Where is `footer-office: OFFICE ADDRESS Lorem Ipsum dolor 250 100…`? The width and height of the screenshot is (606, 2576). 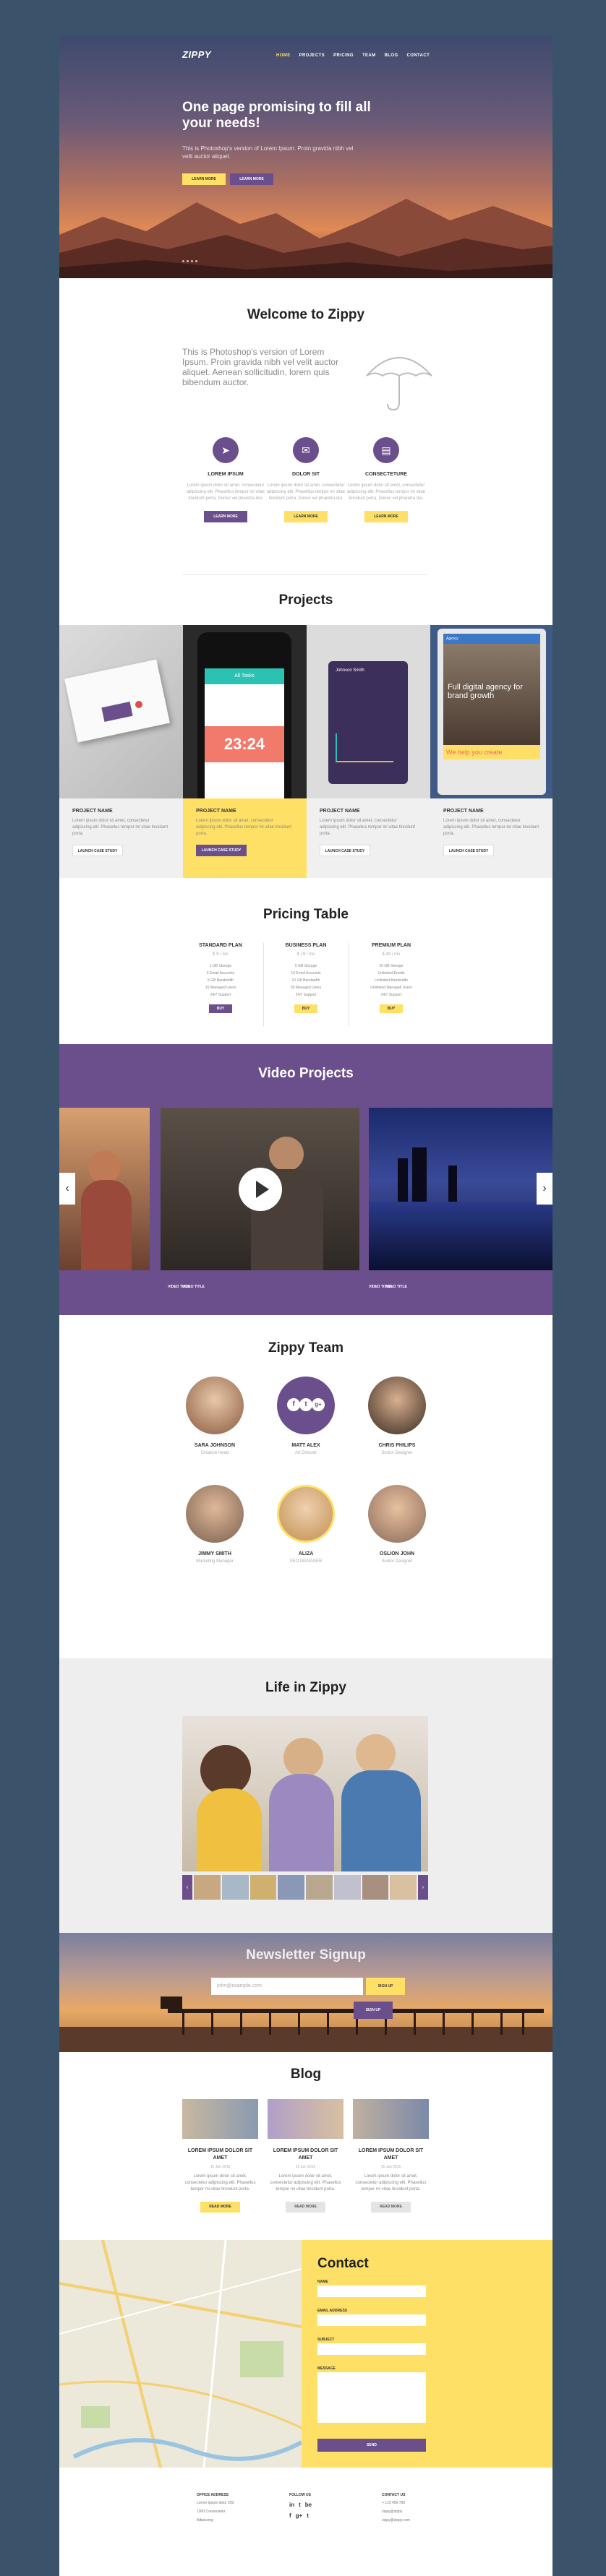
footer-office: OFFICE ADDRESS Lorem Ipsum dolor 250 100… is located at coordinates (236, 2508).